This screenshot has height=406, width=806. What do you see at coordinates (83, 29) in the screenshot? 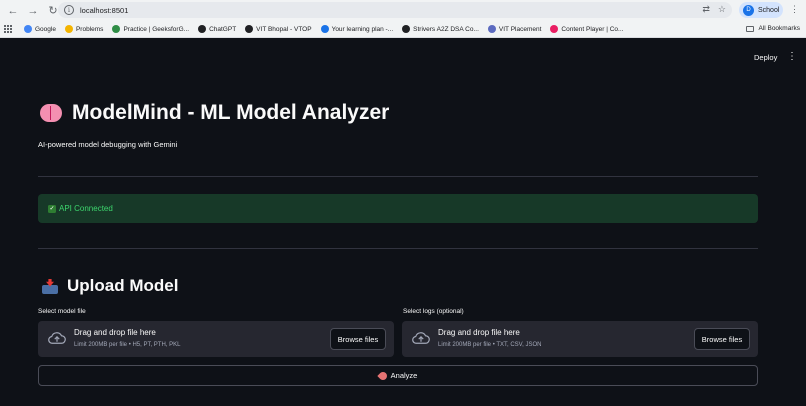
I see `bookmark-item: Problems` at bounding box center [83, 29].